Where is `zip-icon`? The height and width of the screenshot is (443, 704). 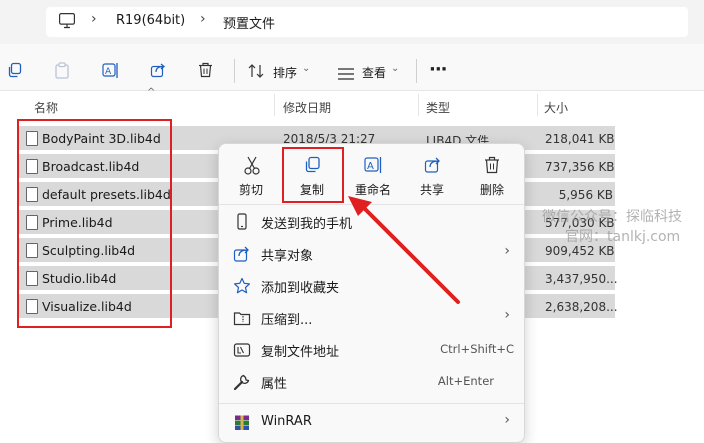
zip-icon is located at coordinates (242, 318).